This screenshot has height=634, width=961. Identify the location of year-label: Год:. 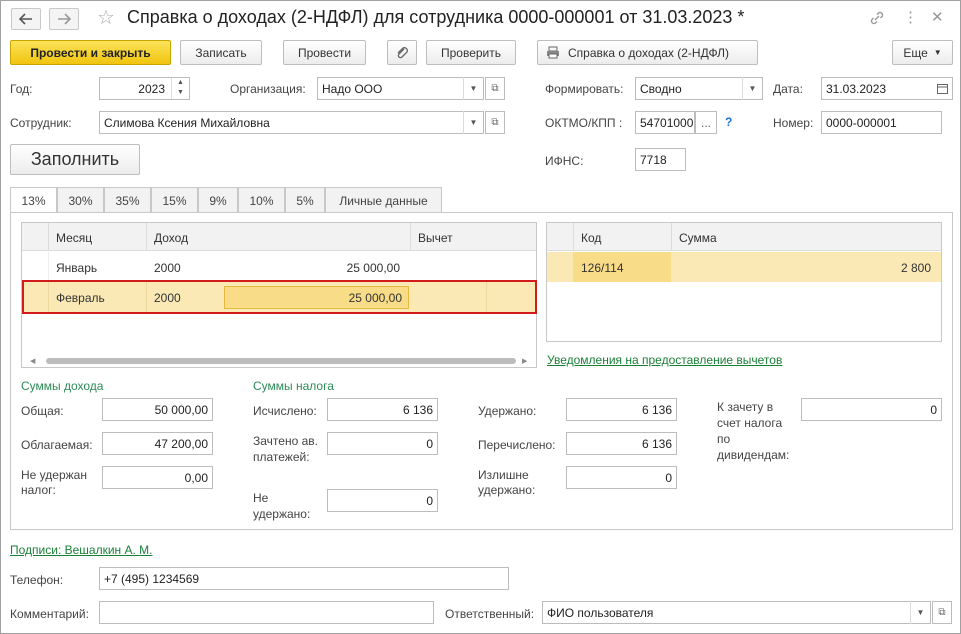
(21, 89).